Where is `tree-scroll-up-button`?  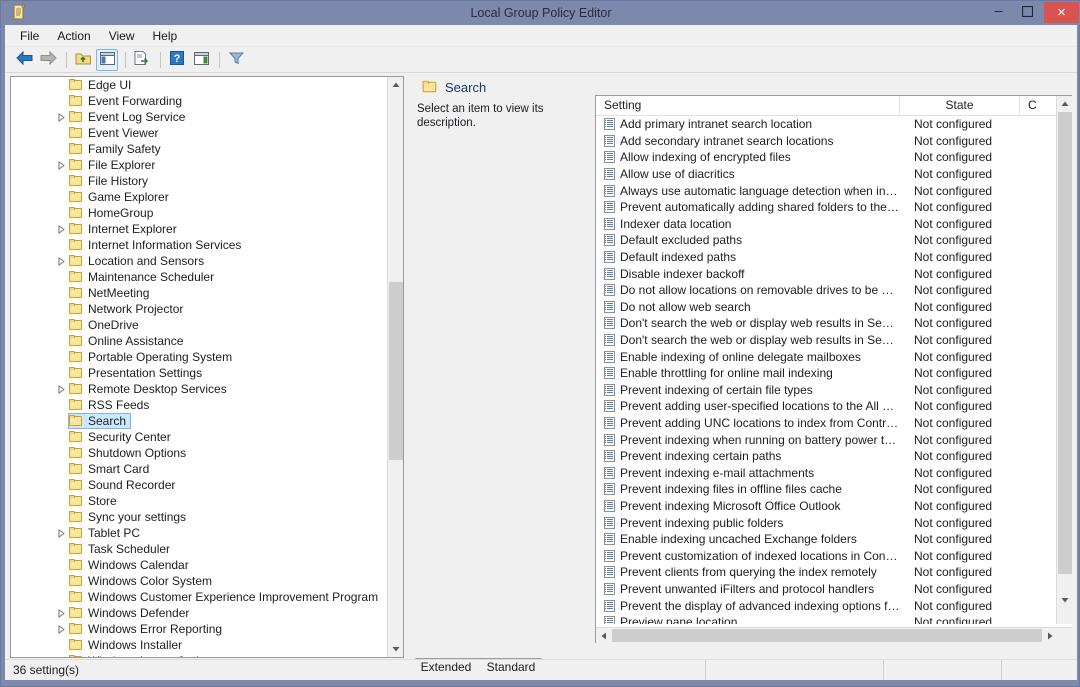
tree-scroll-up-button is located at coordinates (395, 85).